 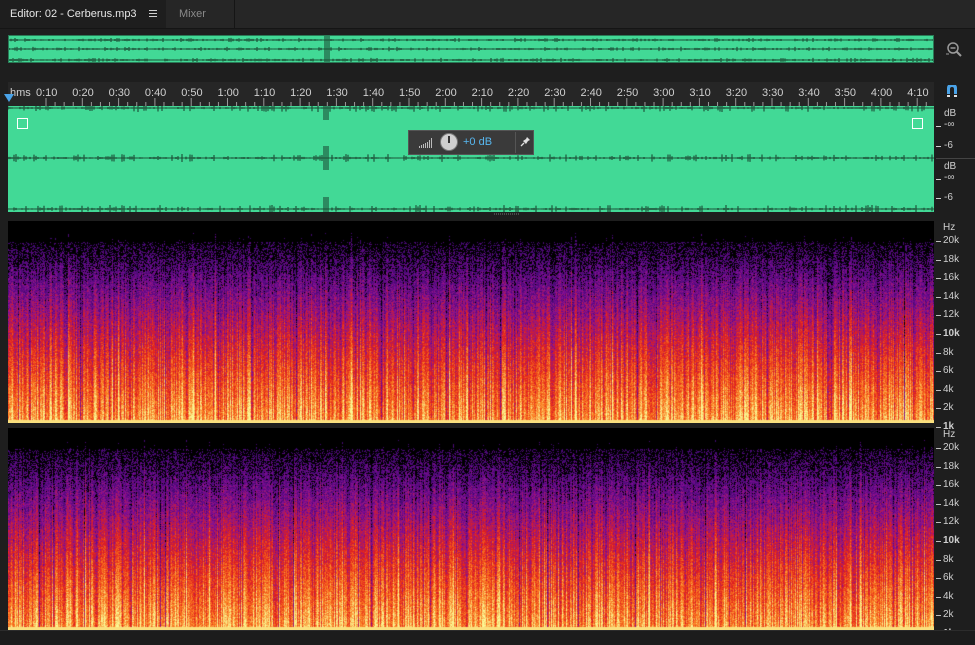 I want to click on gain-knob, so click(x=449, y=142).